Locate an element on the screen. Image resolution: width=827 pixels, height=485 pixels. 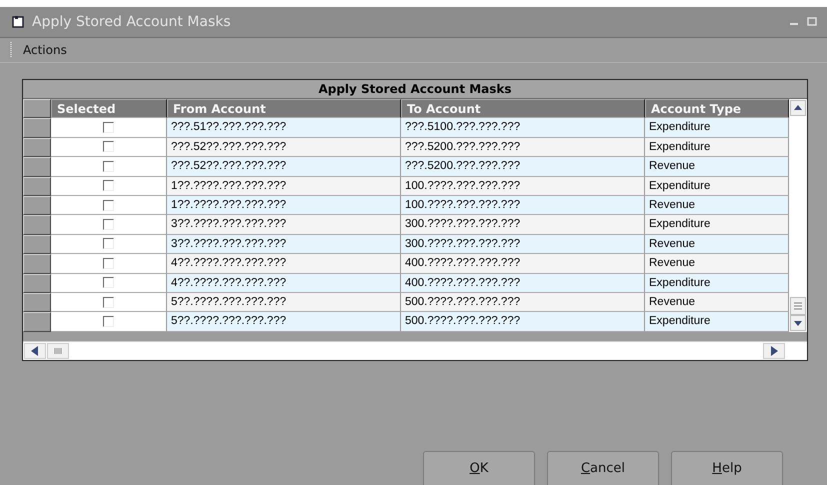
window-icon is located at coordinates (18, 22).